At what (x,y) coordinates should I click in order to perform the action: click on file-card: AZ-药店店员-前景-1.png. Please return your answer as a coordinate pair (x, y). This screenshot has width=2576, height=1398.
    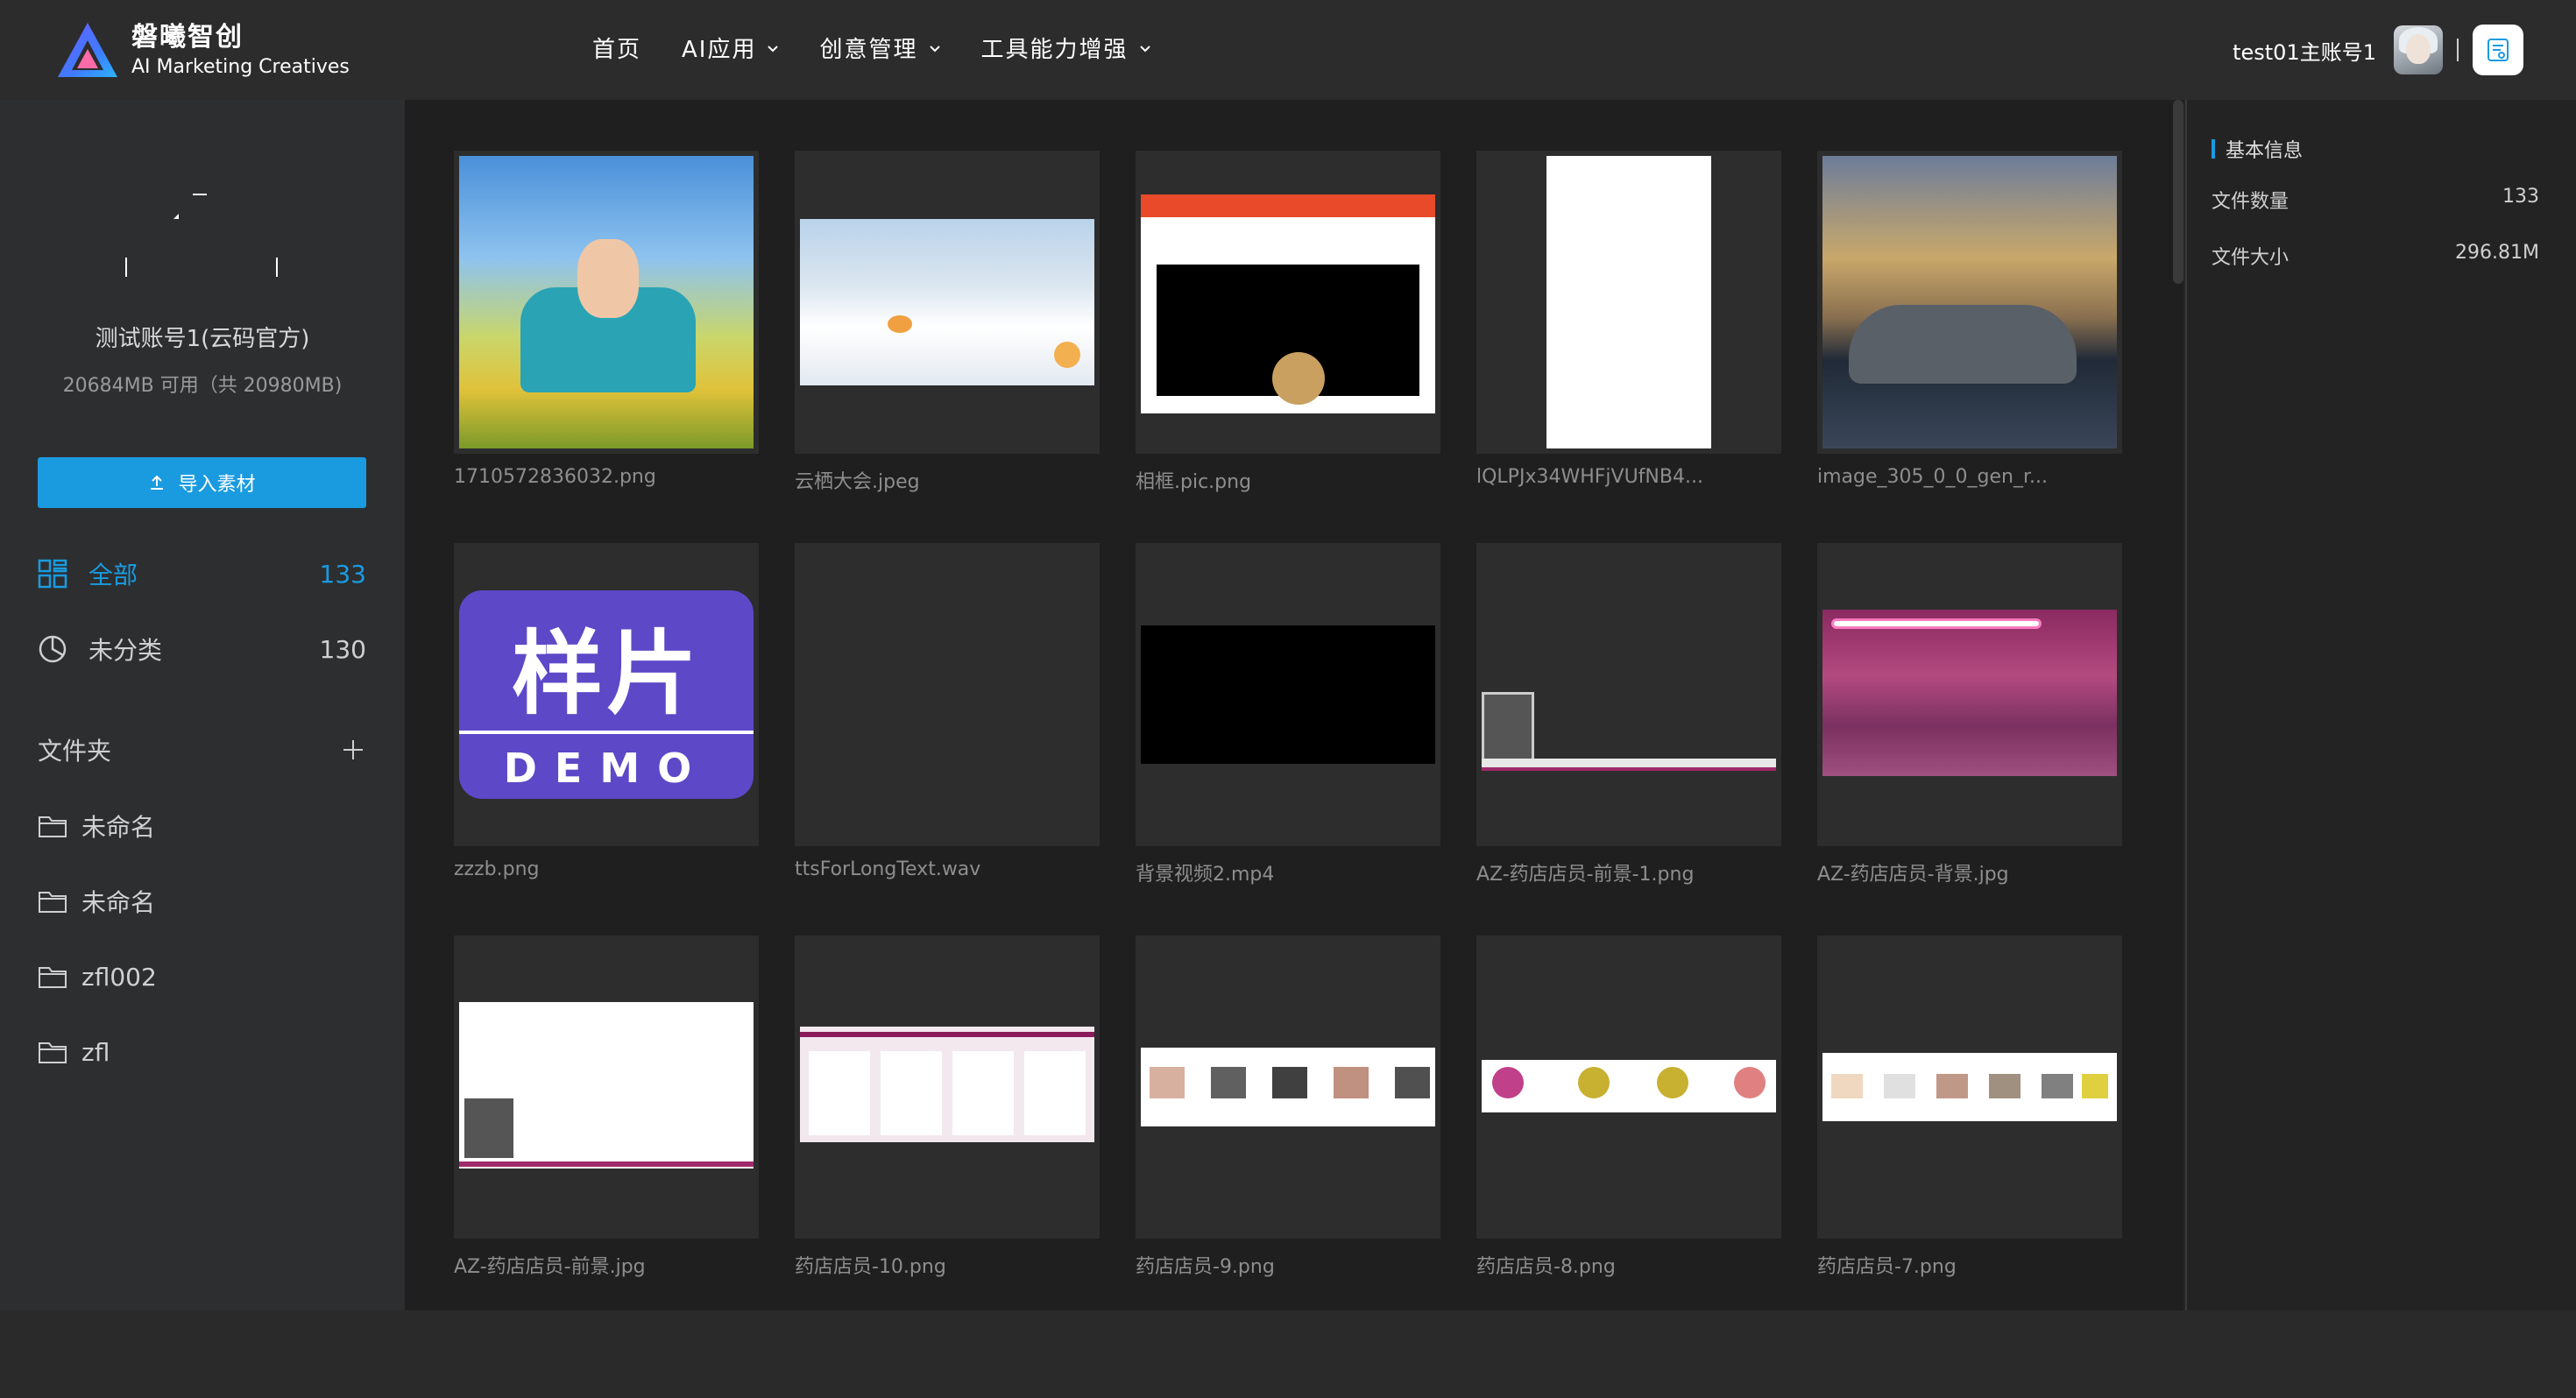
    Looking at the image, I should click on (1628, 714).